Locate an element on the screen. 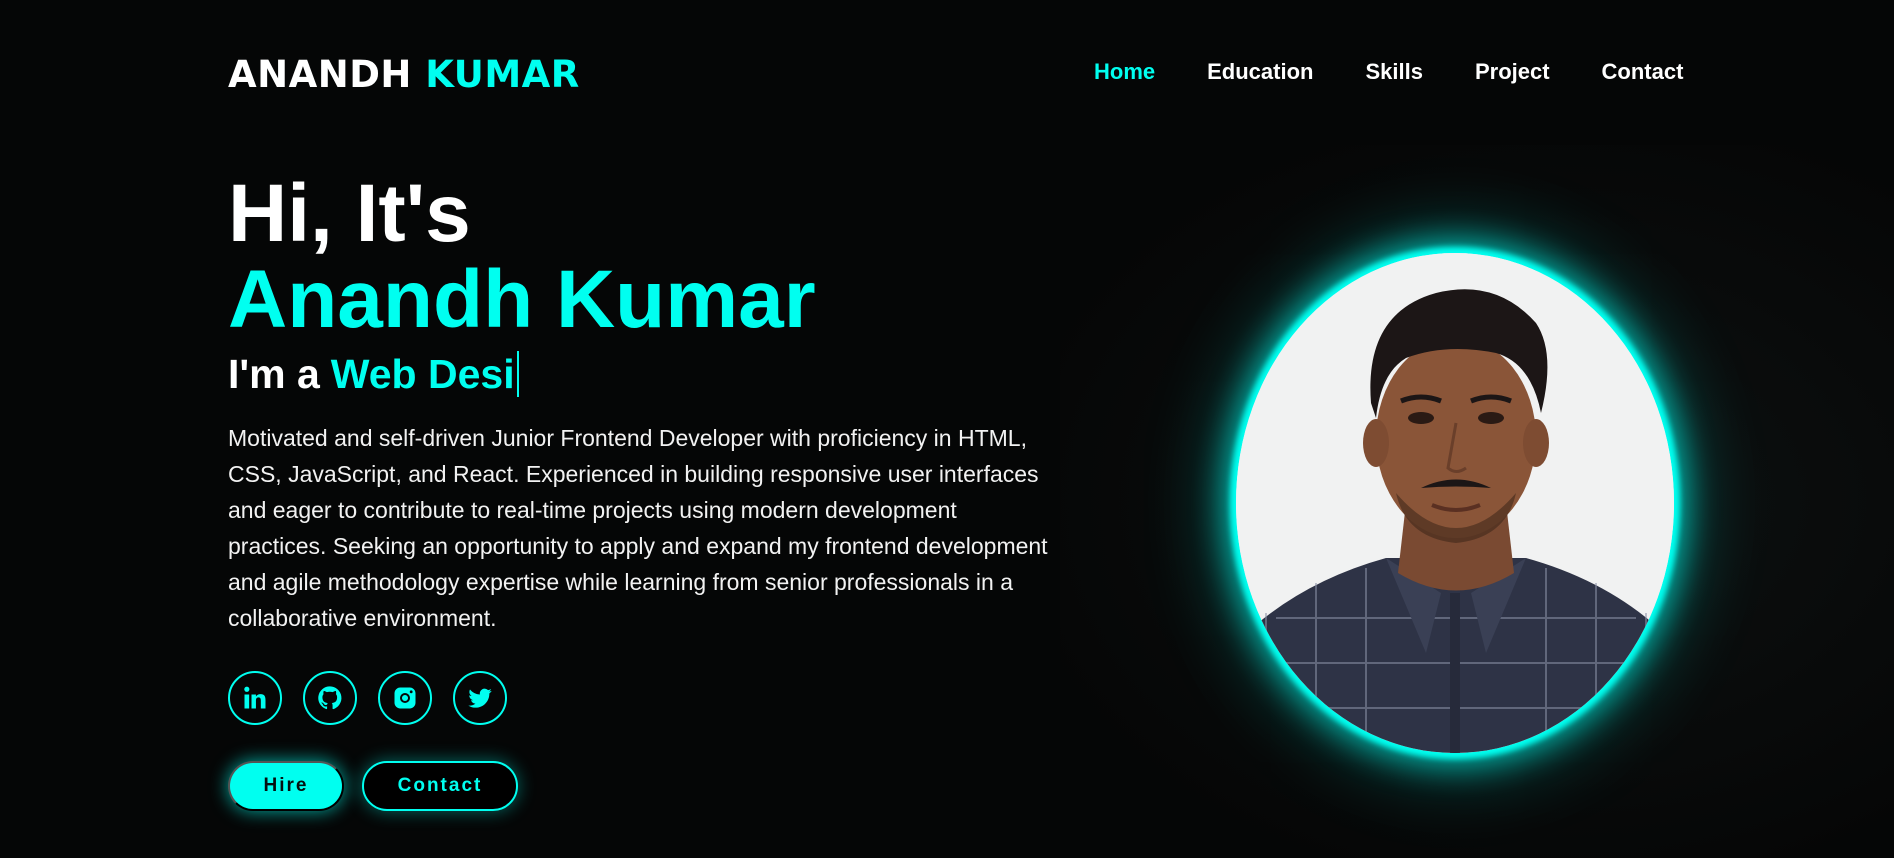  social-links is located at coordinates (643, 698).